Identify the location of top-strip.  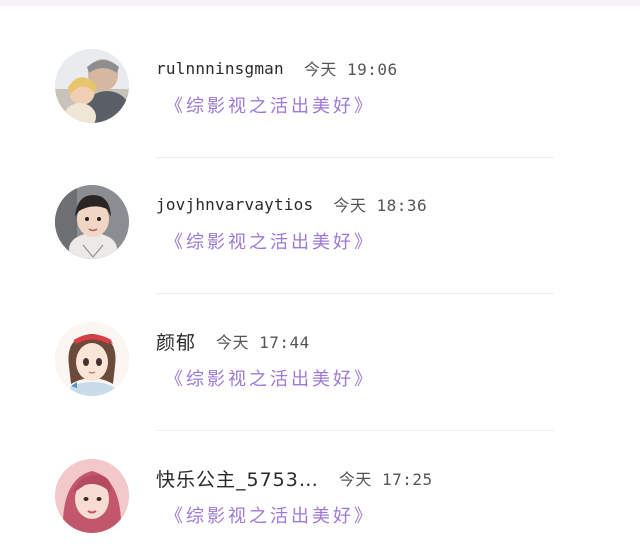
(320, 3).